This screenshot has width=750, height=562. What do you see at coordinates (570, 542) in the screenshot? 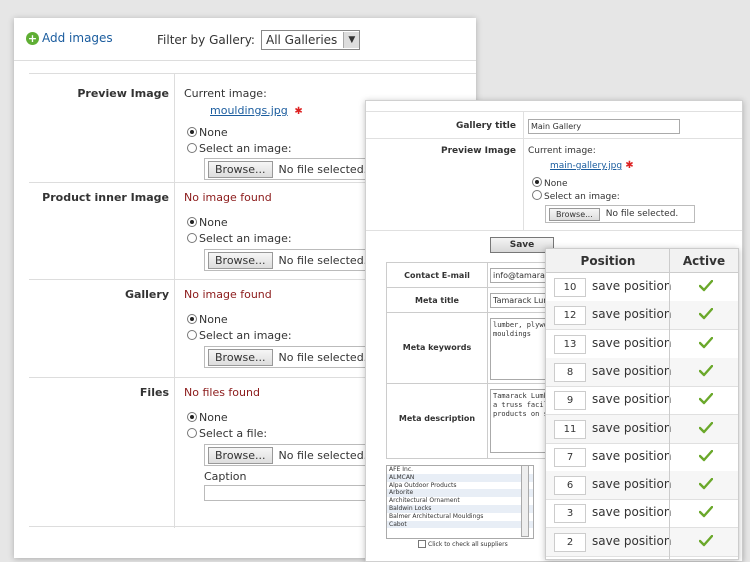
I see `position-input: 2` at bounding box center [570, 542].